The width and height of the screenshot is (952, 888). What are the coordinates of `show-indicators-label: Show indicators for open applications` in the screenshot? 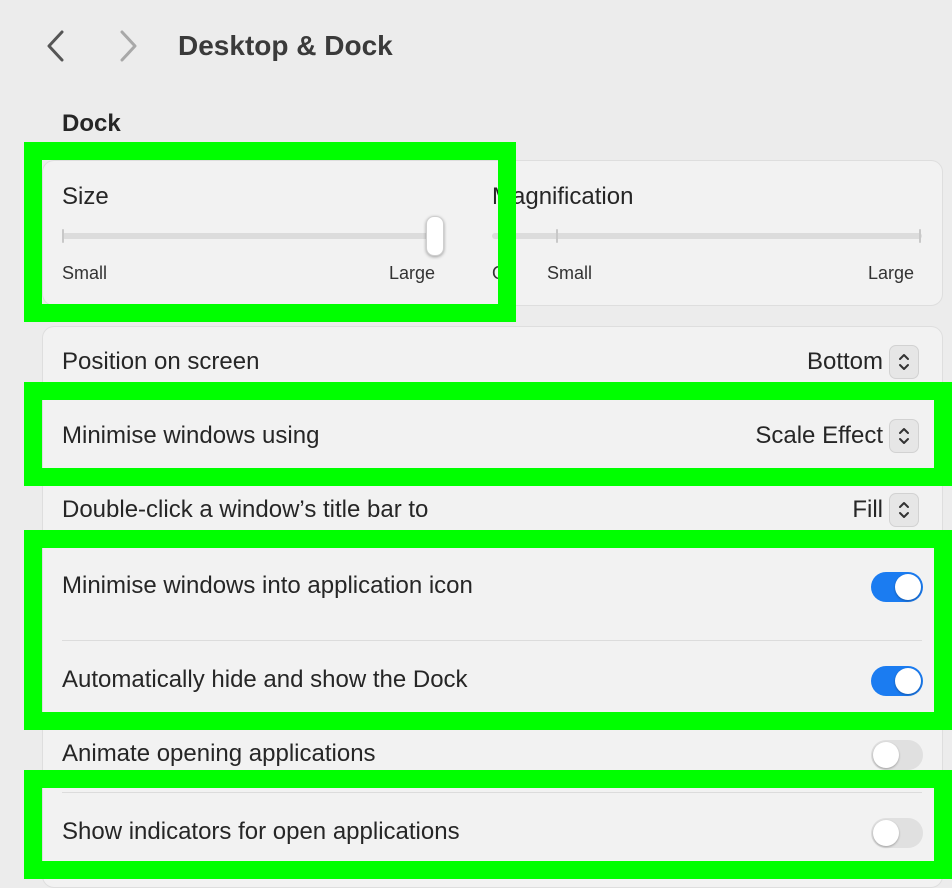 It's located at (261, 831).